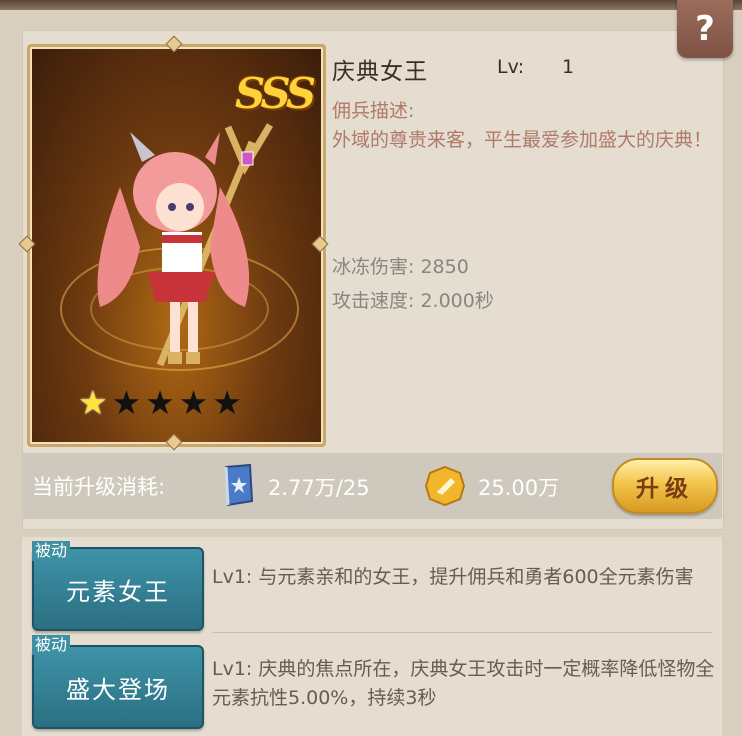  What do you see at coordinates (568, 67) in the screenshot?
I see `level-value: 1` at bounding box center [568, 67].